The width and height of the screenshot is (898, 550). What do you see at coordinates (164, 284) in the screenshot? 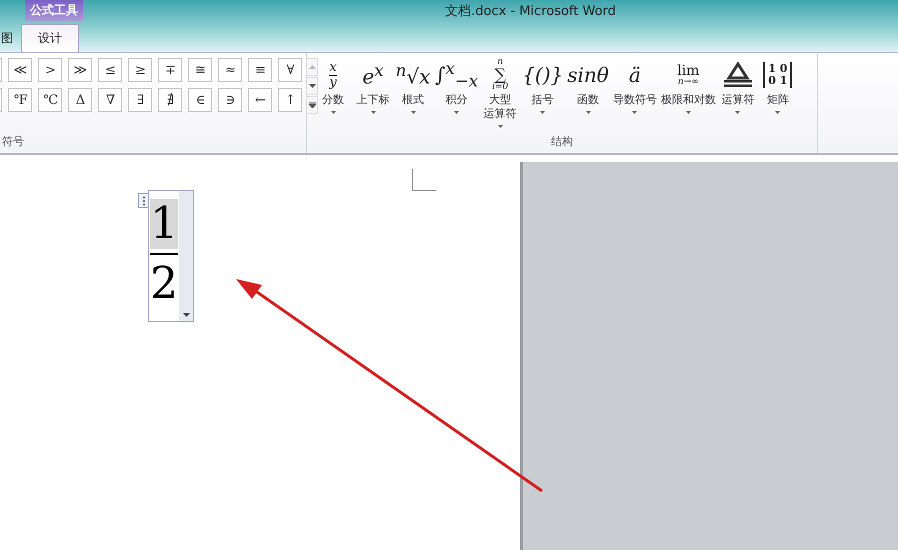
I see `denominator: 2` at bounding box center [164, 284].